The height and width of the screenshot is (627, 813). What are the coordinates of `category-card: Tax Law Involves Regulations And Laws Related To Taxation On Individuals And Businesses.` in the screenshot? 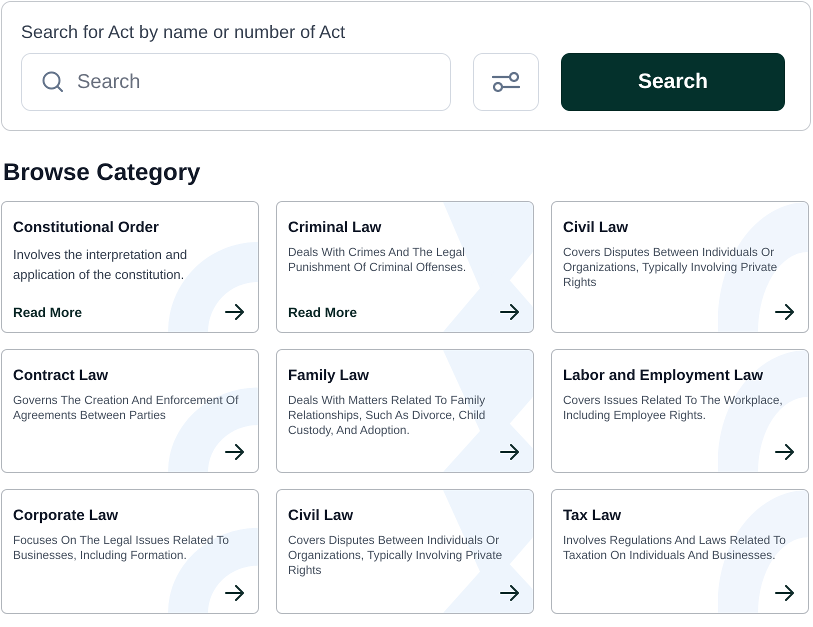 It's located at (680, 551).